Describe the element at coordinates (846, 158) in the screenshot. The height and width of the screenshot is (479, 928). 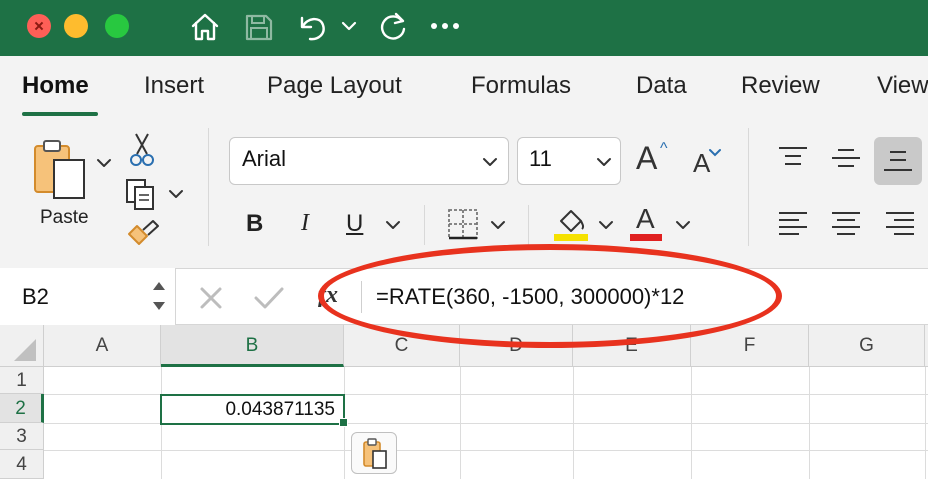
I see `align-middle-icon` at that location.